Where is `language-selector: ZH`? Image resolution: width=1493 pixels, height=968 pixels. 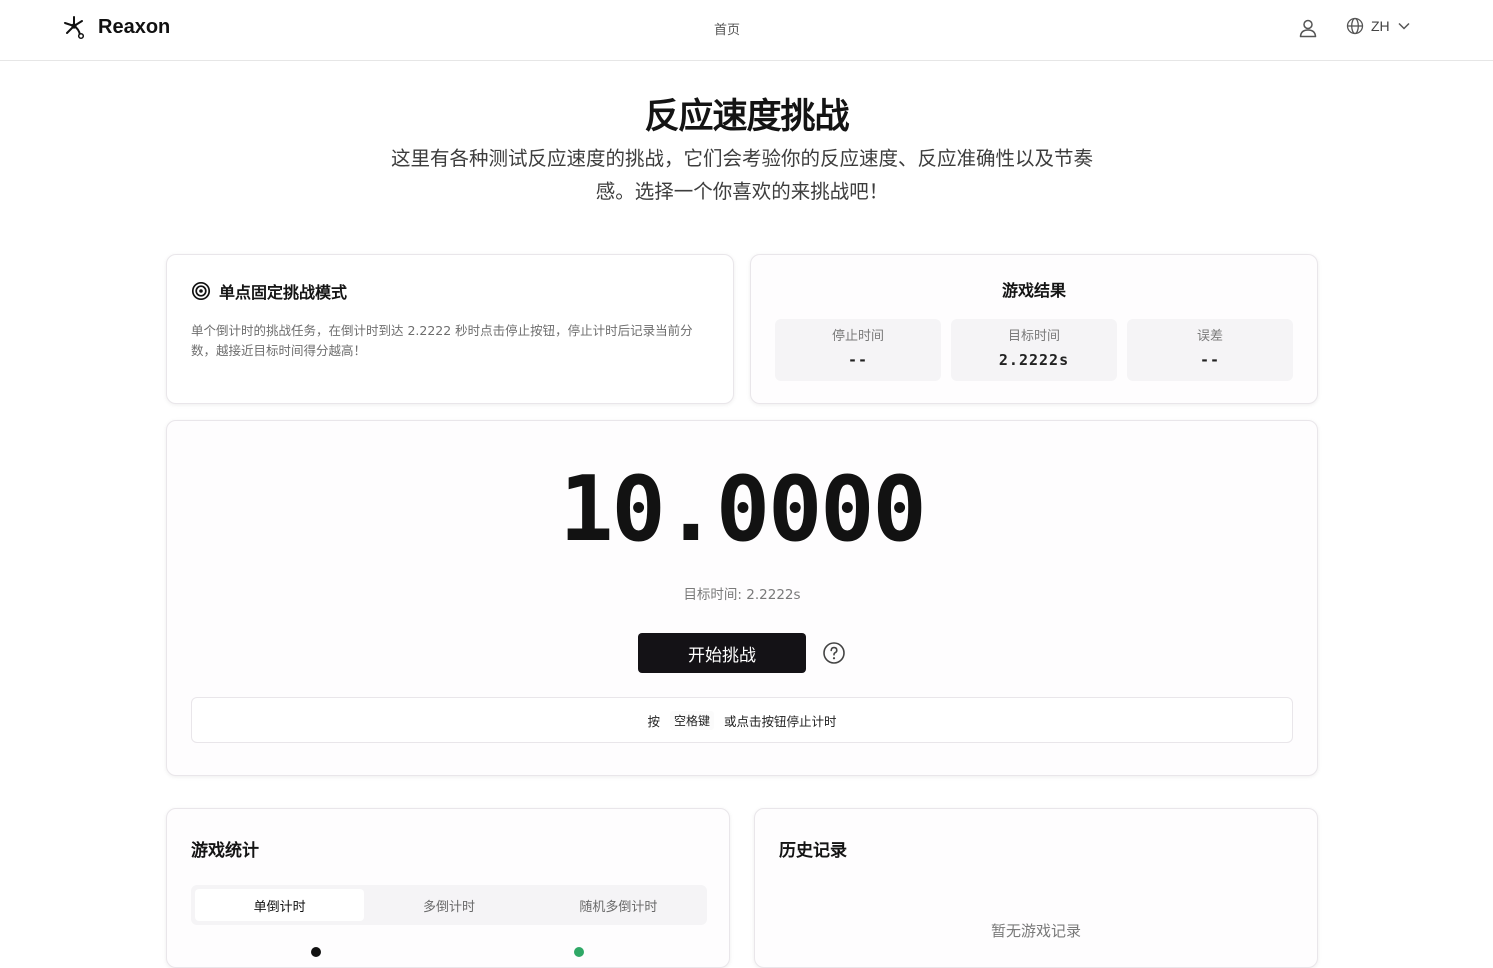
language-selector: ZH is located at coordinates (1378, 26).